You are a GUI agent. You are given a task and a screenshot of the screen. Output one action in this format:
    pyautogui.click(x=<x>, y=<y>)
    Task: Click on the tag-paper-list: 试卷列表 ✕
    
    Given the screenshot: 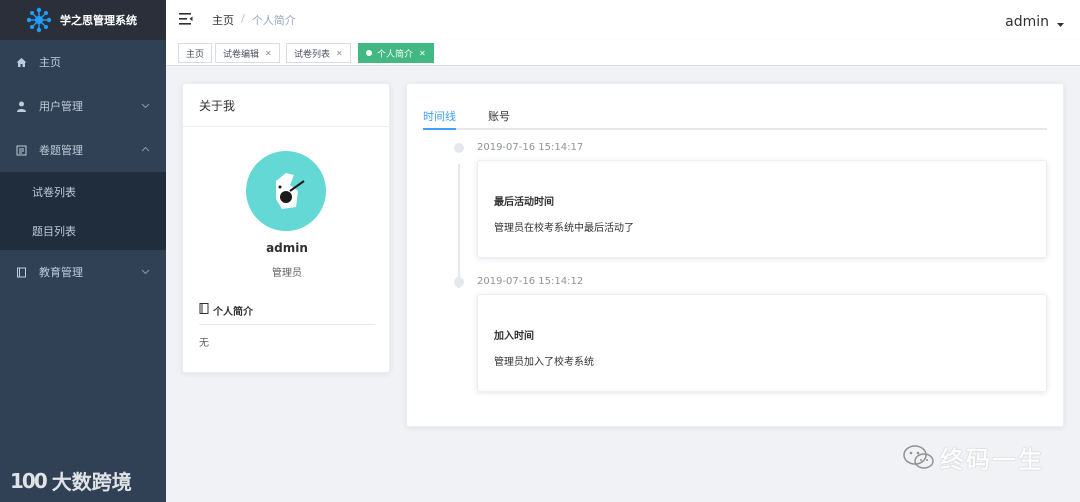 What is the action you would take?
    pyautogui.click(x=318, y=53)
    